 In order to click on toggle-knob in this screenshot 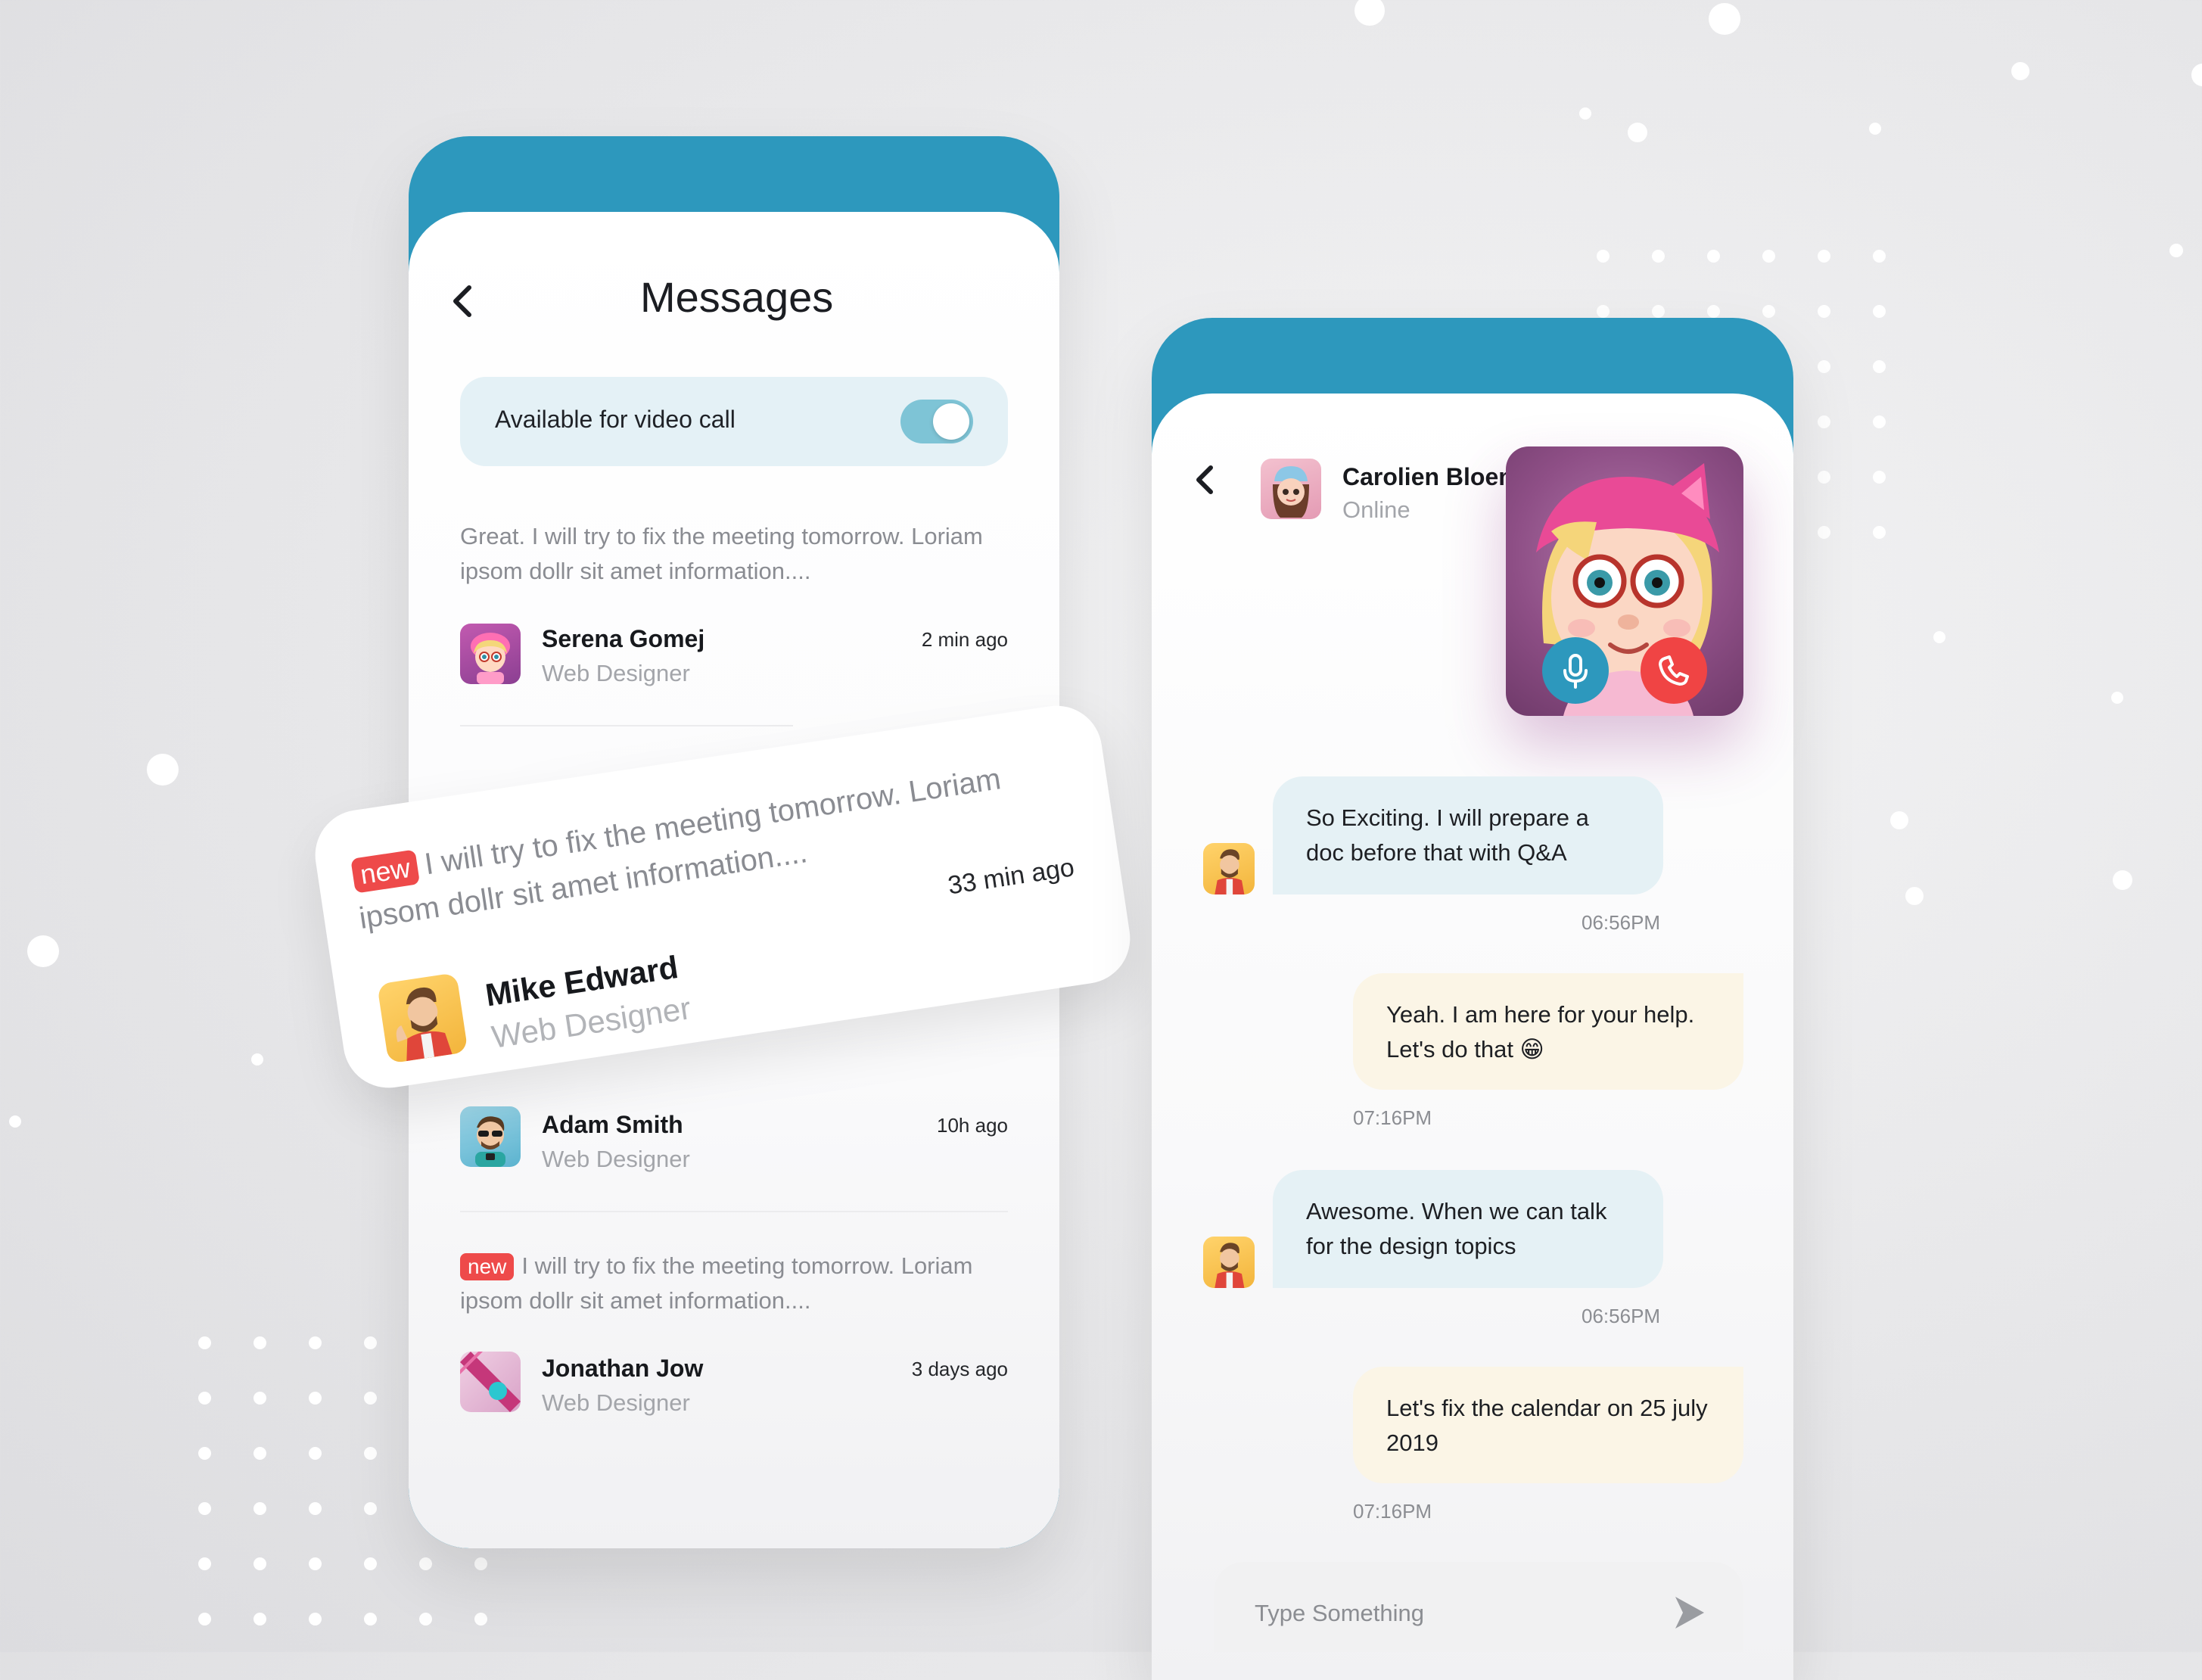, I will do `click(951, 422)`.